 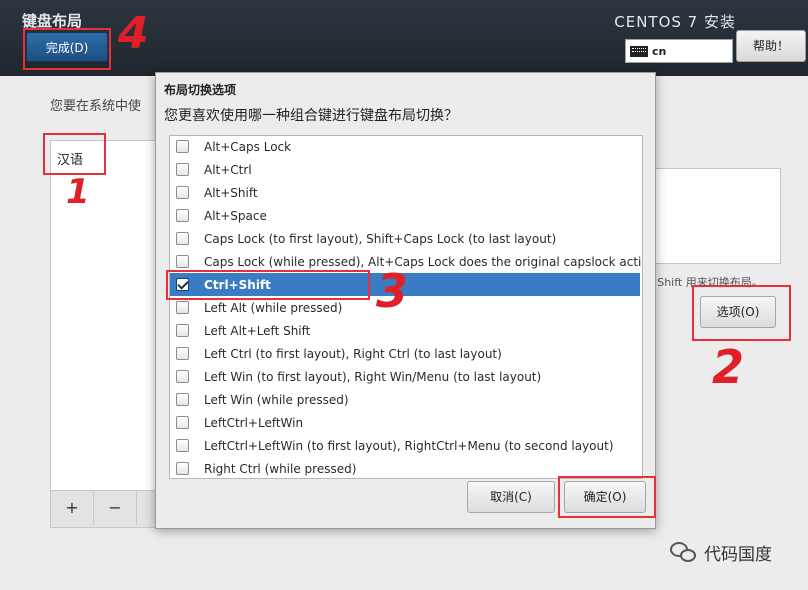 What do you see at coordinates (392, 291) in the screenshot?
I see `annotation-number-3: 3` at bounding box center [392, 291].